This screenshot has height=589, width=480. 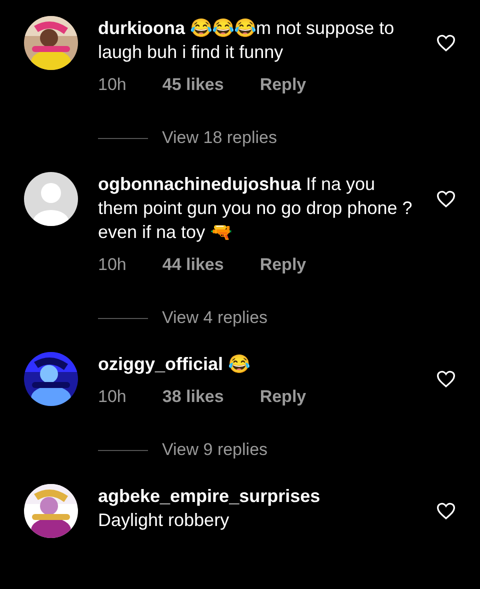 I want to click on like-count: 45 likes, so click(x=193, y=85).